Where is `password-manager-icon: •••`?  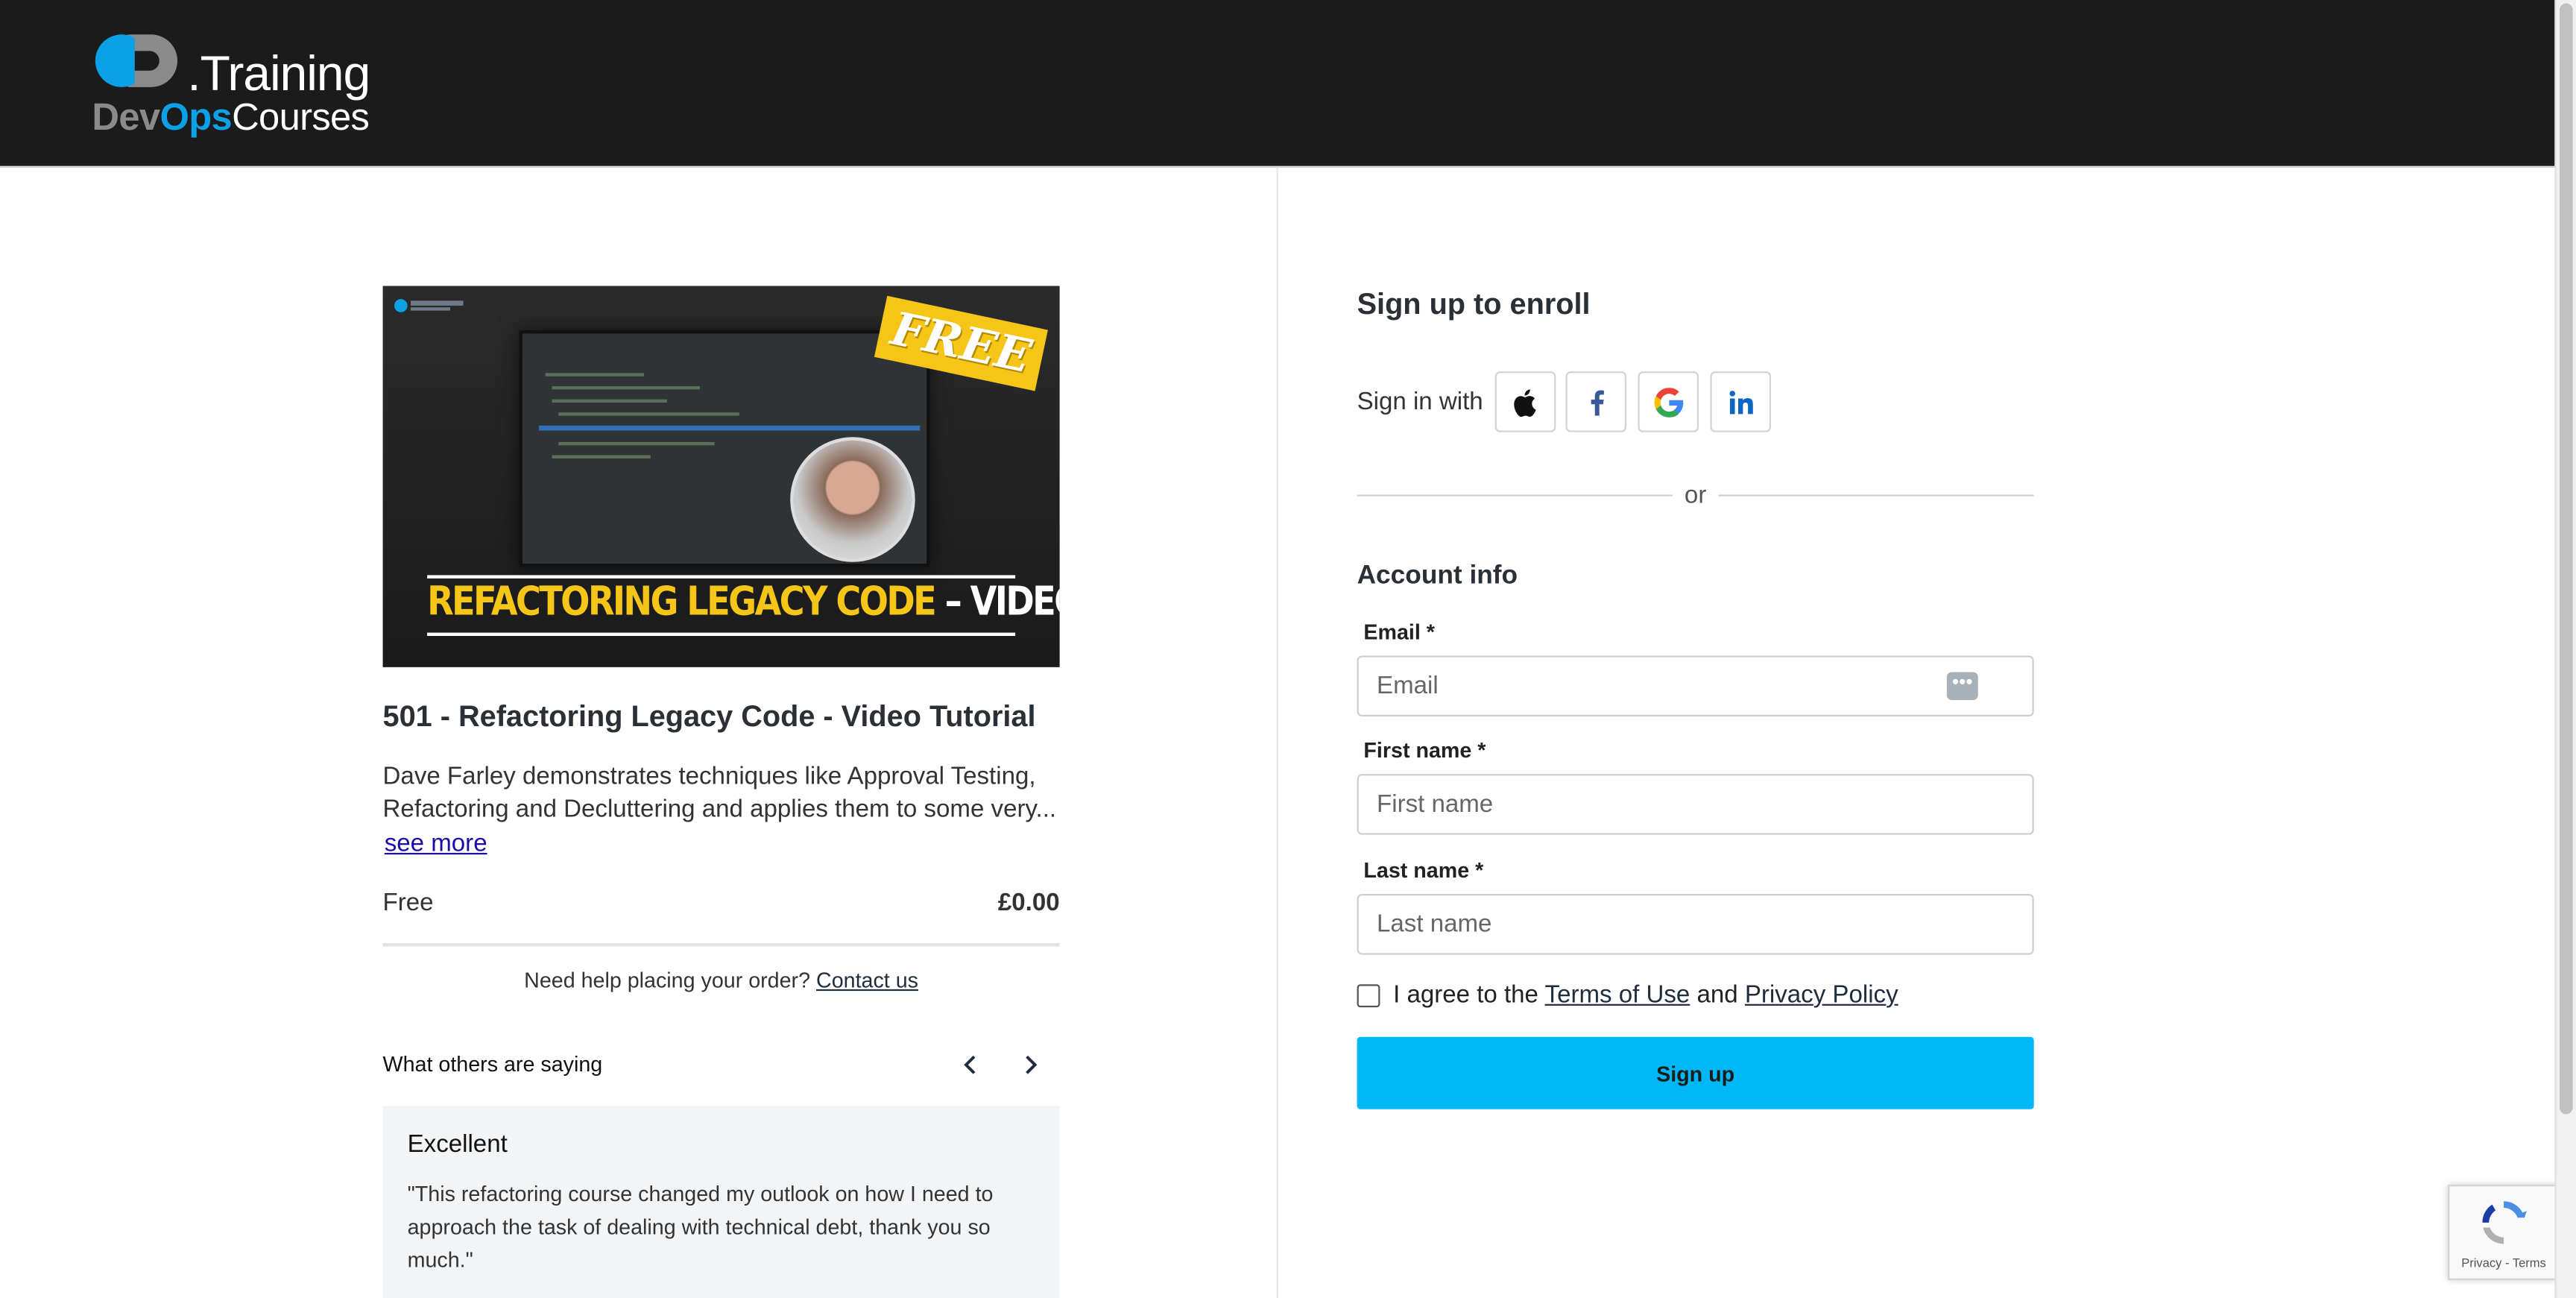 password-manager-icon: ••• is located at coordinates (1962, 685).